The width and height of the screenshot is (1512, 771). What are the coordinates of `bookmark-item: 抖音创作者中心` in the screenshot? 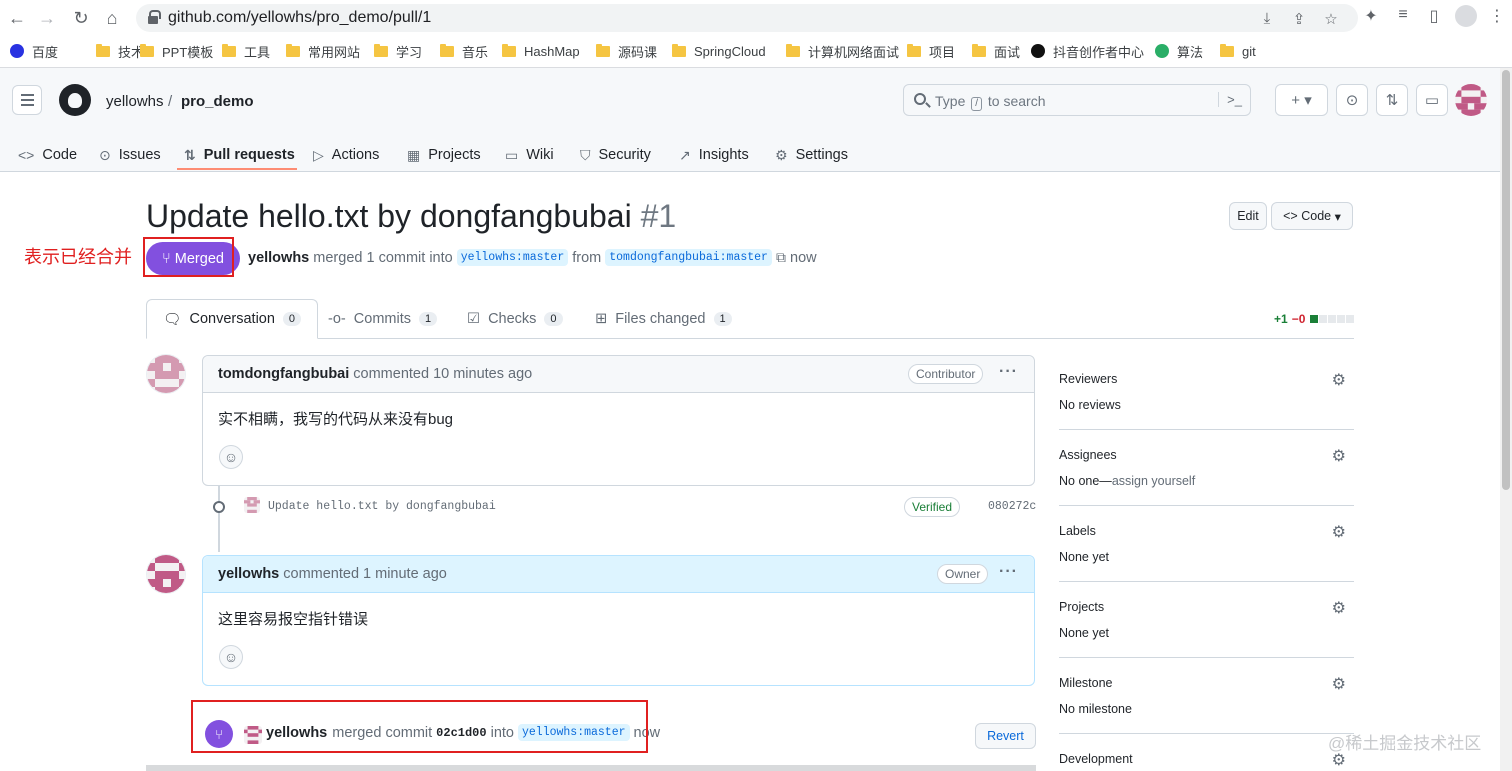 It's located at (1087, 51).